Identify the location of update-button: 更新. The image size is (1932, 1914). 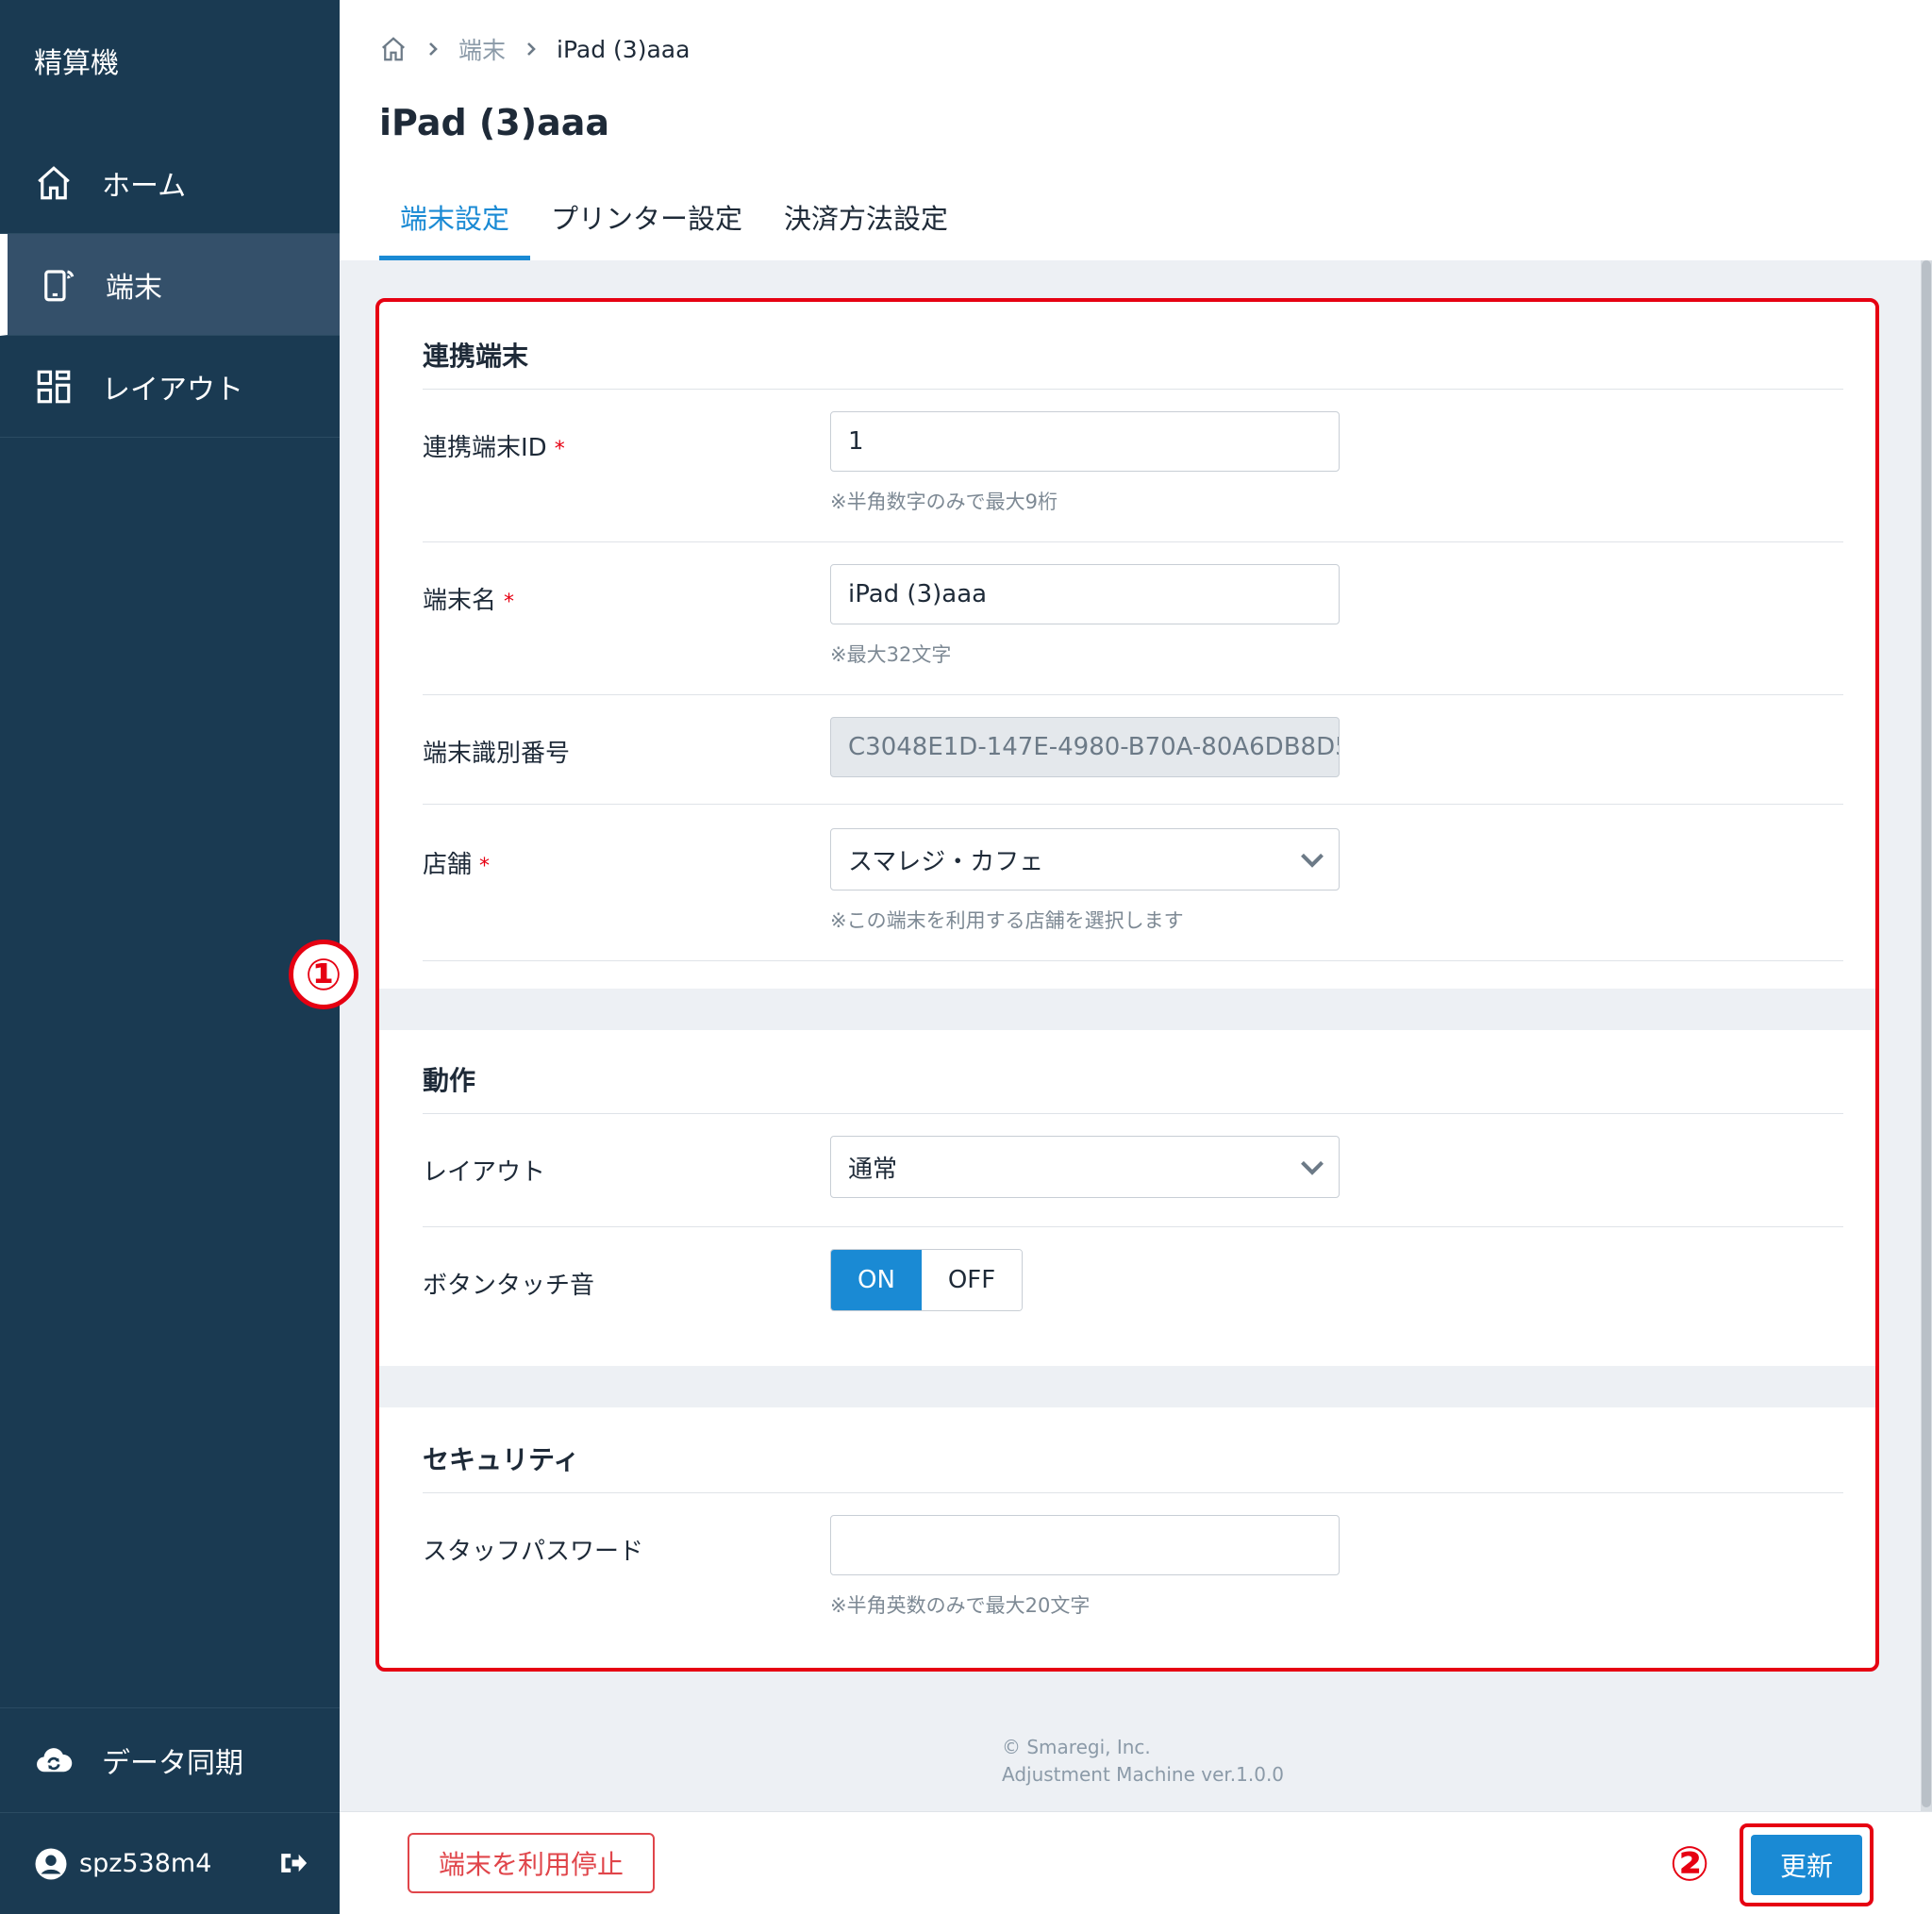
(1807, 1865).